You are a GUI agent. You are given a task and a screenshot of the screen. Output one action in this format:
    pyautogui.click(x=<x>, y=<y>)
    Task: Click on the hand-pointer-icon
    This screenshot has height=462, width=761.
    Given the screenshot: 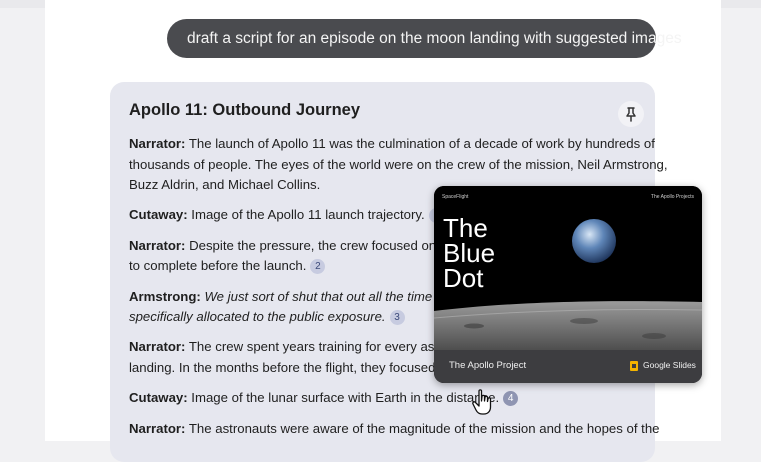 What is the action you would take?
    pyautogui.click(x=482, y=402)
    